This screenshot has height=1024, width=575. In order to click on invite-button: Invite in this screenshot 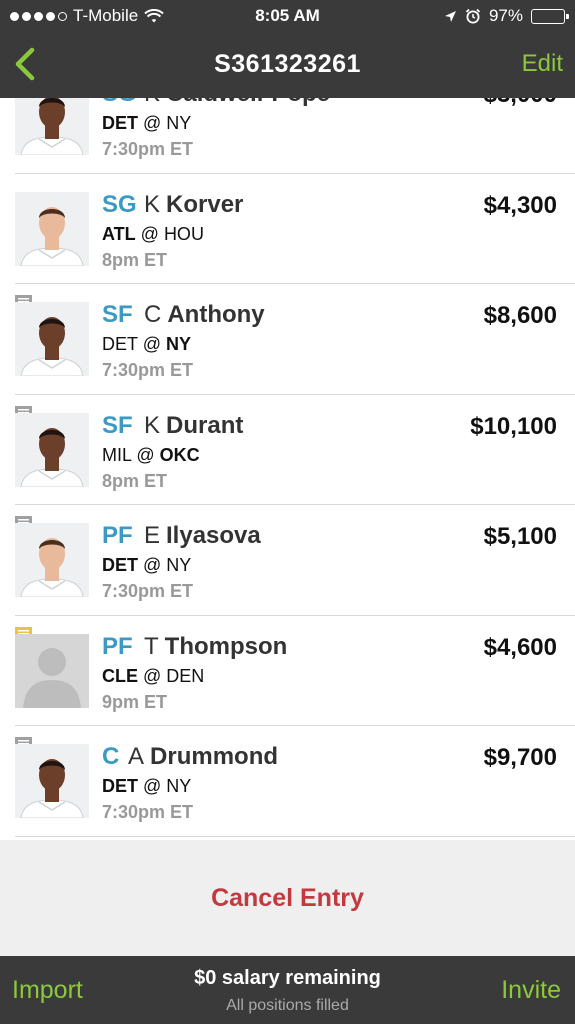, I will do `click(531, 990)`.